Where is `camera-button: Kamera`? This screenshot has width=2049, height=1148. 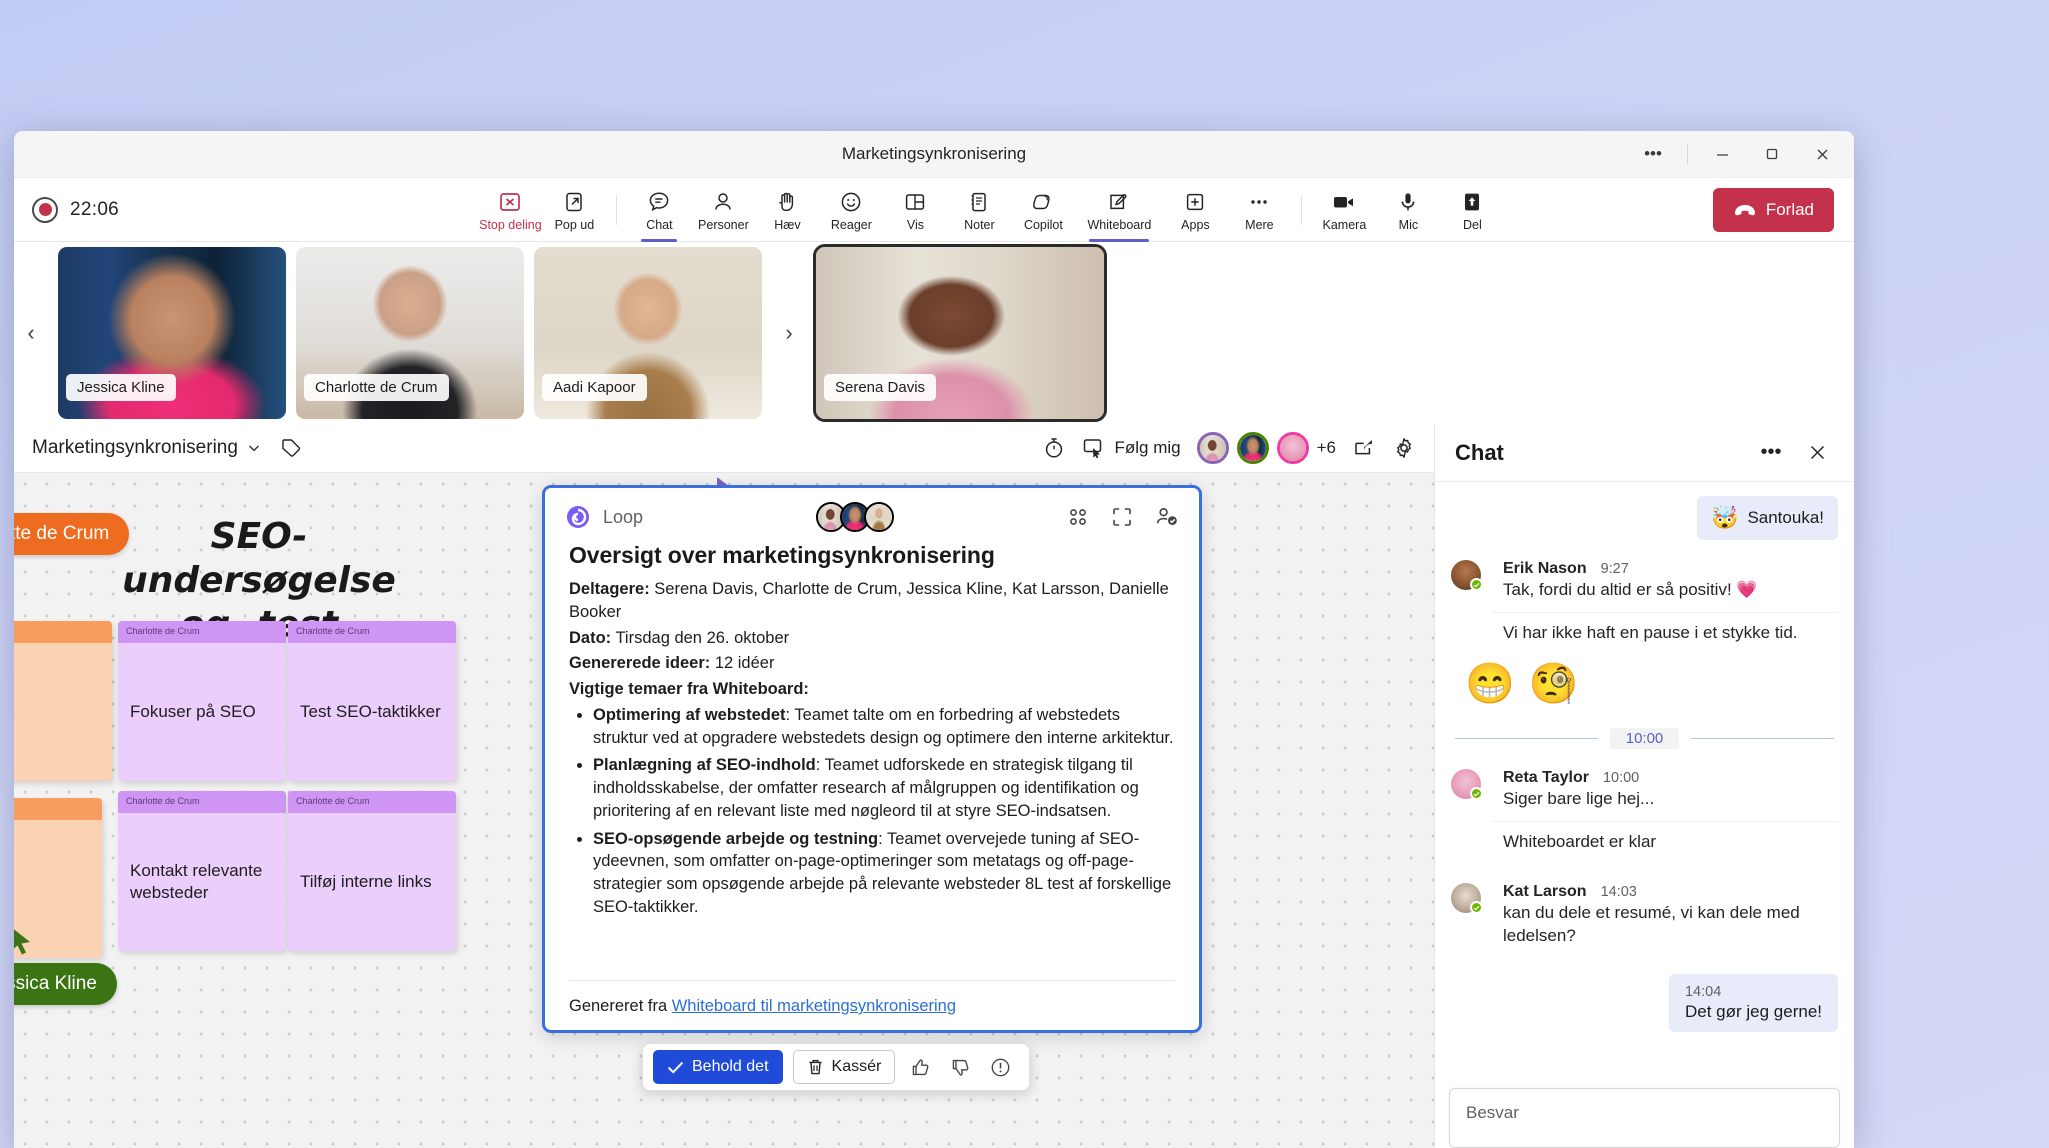 camera-button: Kamera is located at coordinates (1344, 209).